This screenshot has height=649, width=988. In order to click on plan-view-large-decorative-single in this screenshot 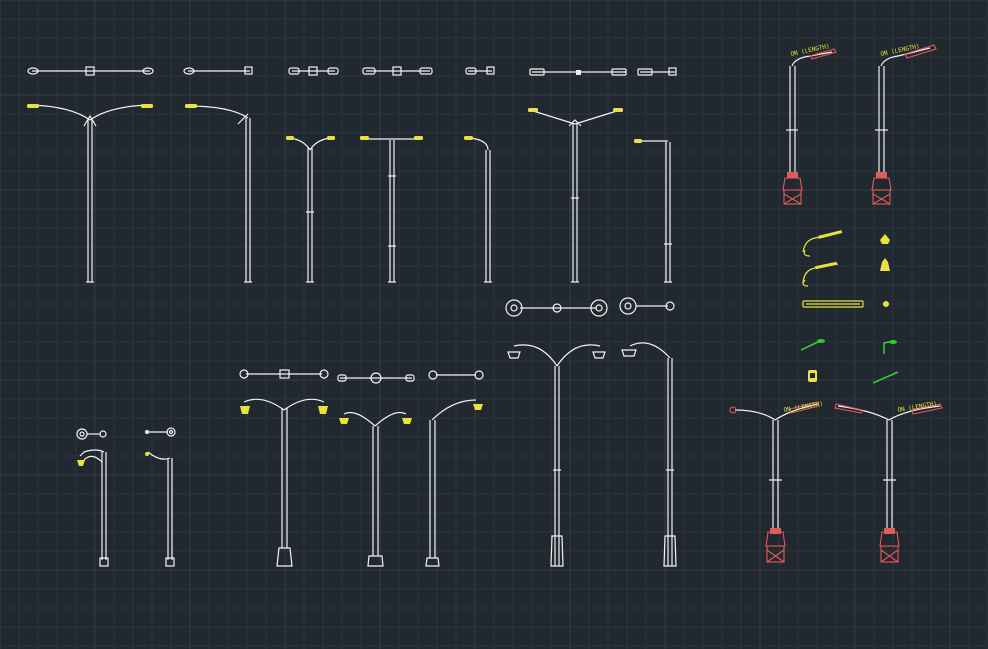, I will do `click(647, 306)`.